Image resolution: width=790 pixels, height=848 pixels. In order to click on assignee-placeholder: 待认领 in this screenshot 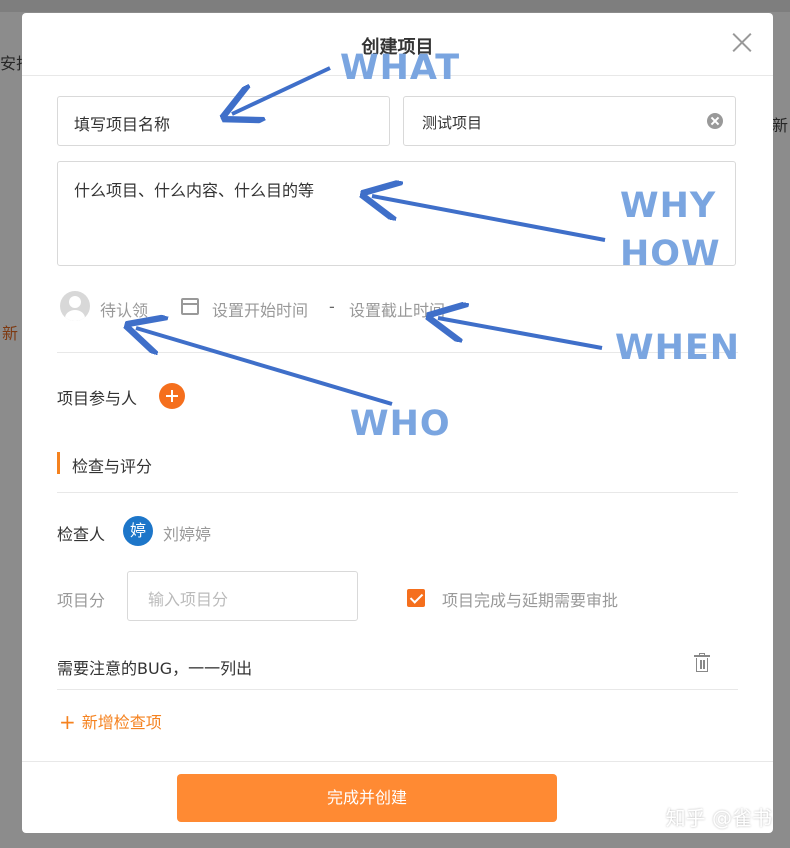, I will do `click(124, 309)`.